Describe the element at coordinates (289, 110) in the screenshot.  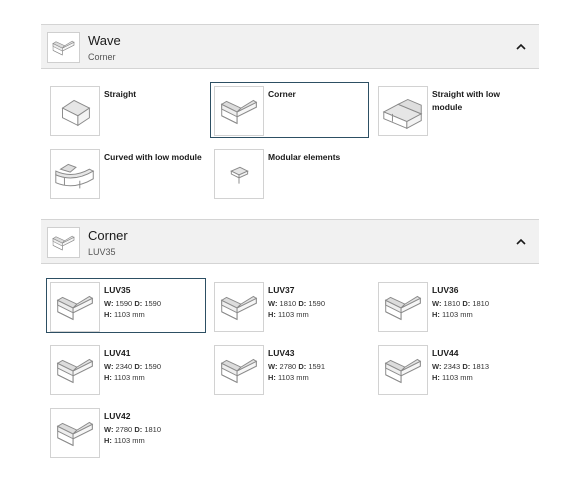
I see `option-corner: Corner` at that location.